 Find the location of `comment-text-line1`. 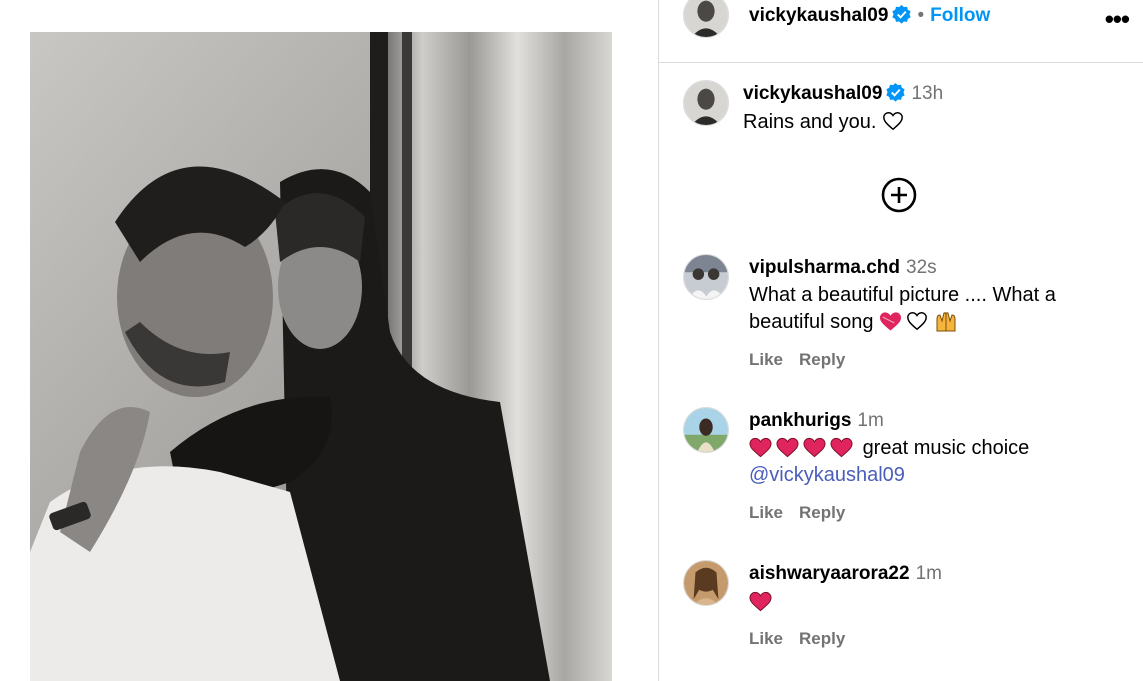

comment-text-line1 is located at coordinates (762, 602).